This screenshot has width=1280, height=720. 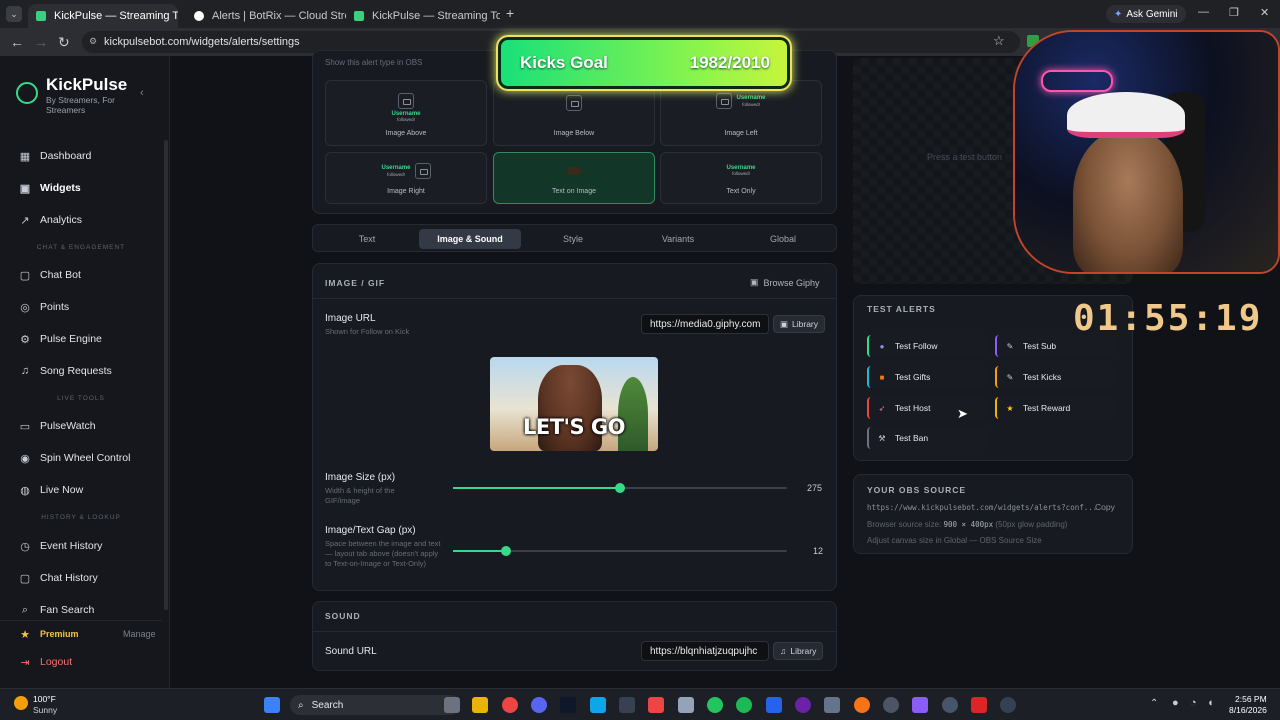 I want to click on search-icon: ⌕, so click(x=25, y=609).